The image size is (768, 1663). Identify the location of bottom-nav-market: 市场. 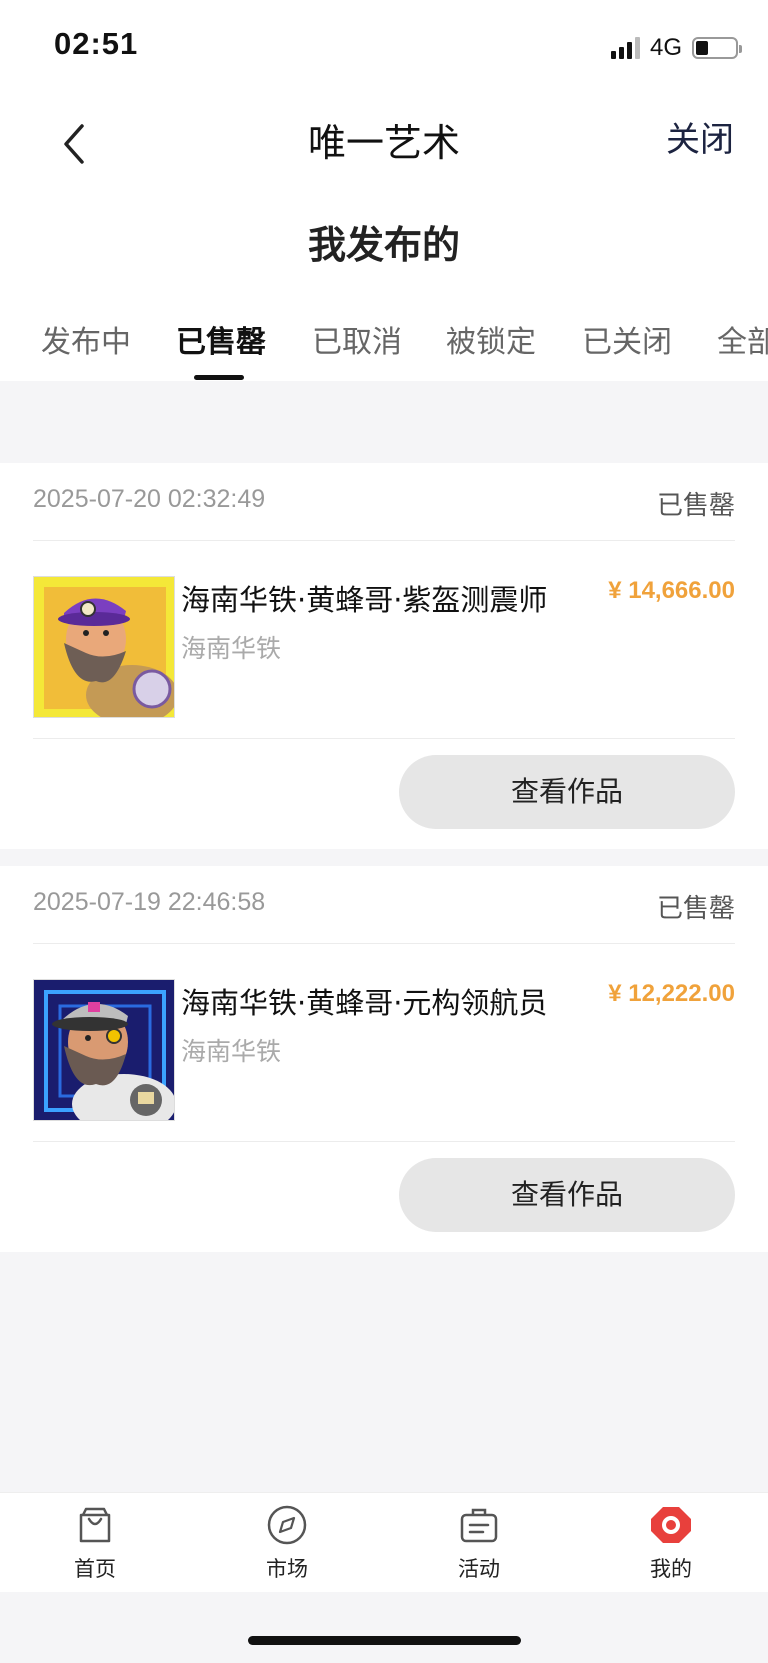
(287, 1543).